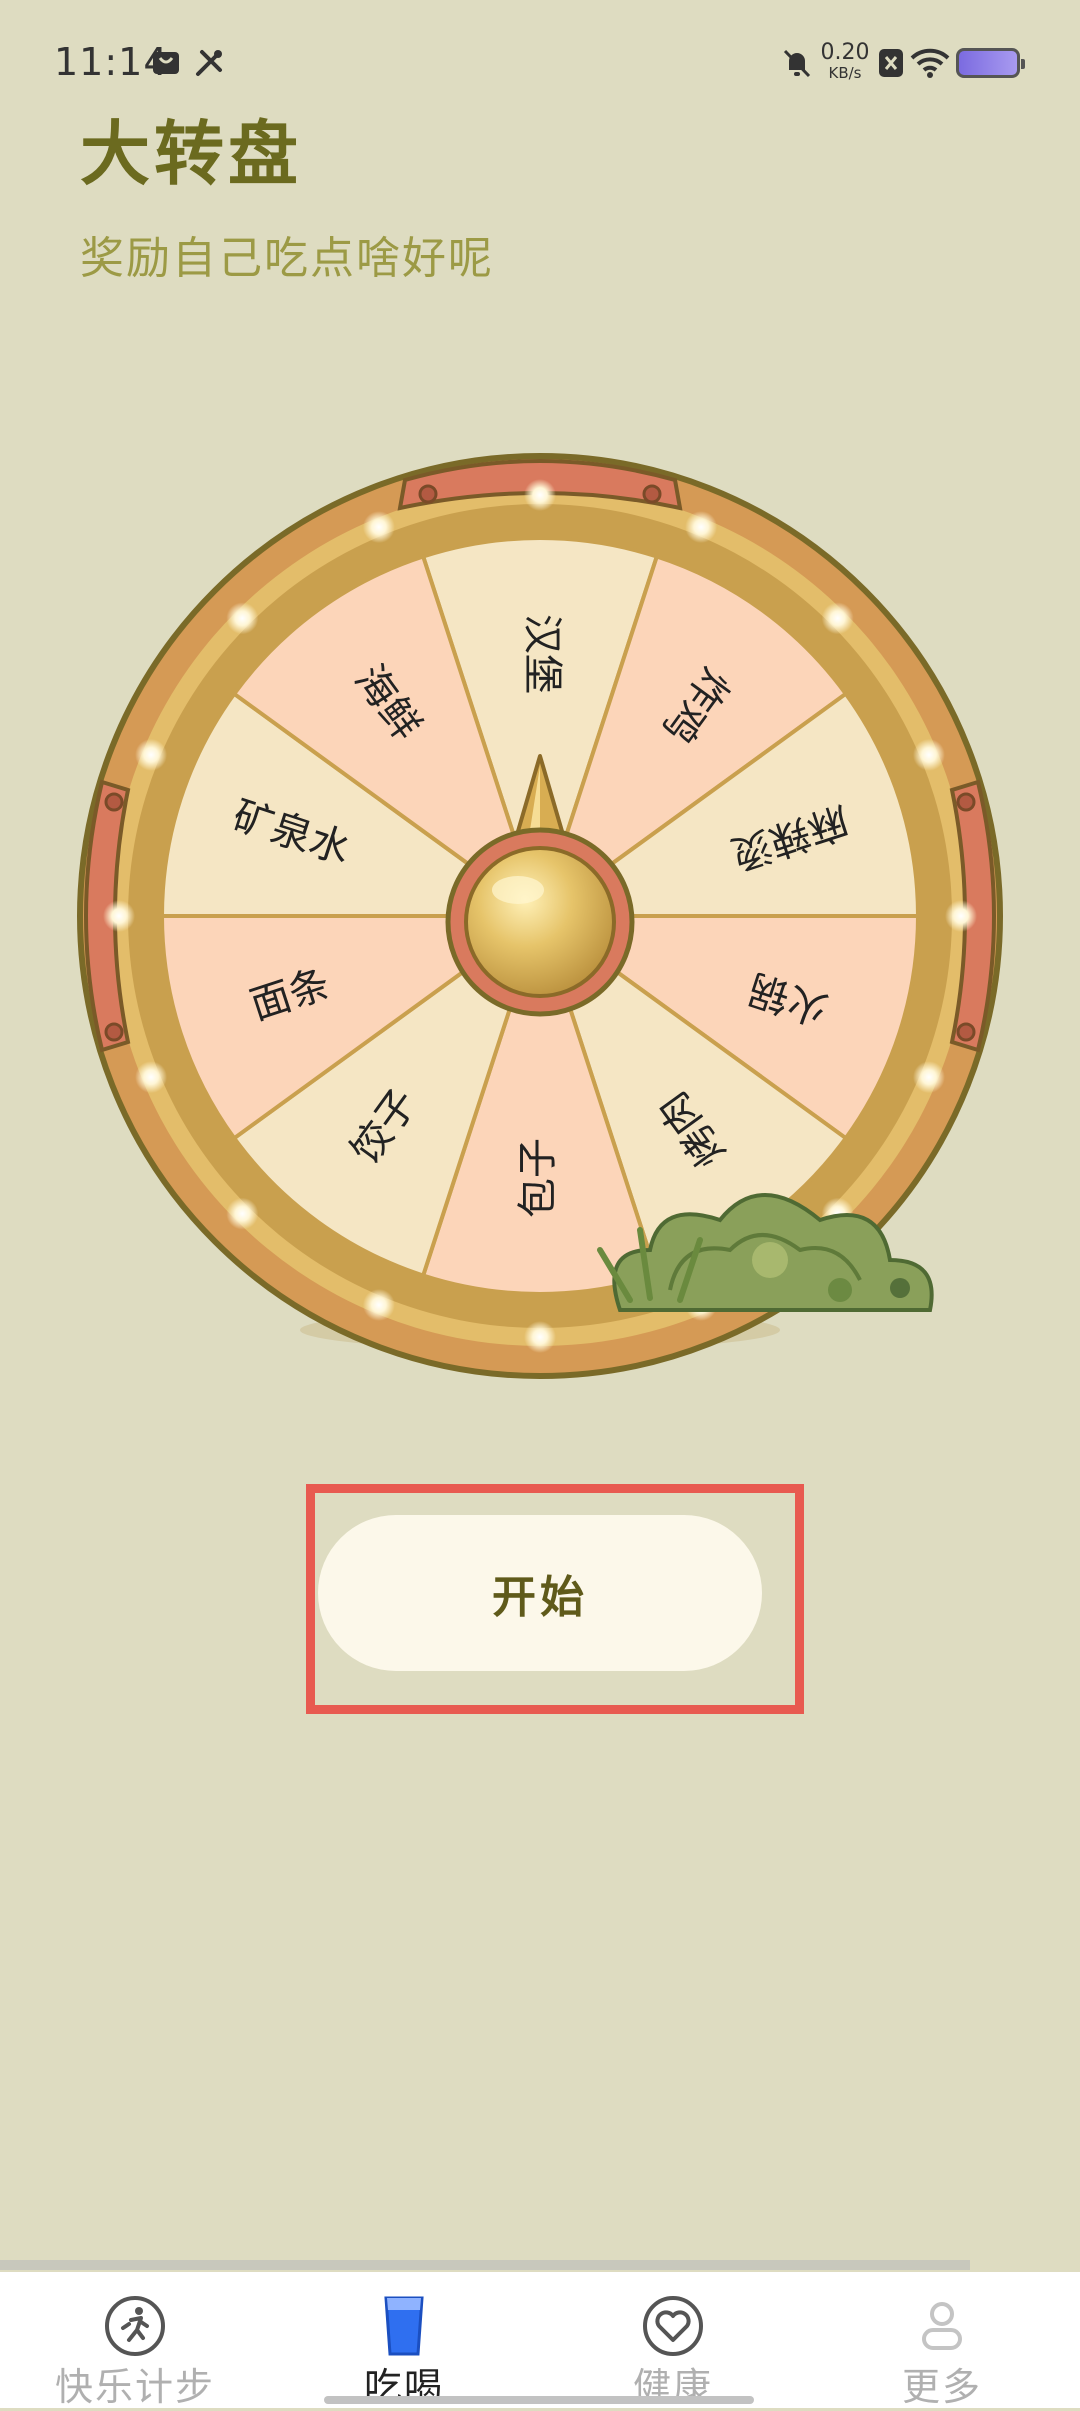  Describe the element at coordinates (845, 73) in the screenshot. I see `net-speed-unit: KB/s` at that location.